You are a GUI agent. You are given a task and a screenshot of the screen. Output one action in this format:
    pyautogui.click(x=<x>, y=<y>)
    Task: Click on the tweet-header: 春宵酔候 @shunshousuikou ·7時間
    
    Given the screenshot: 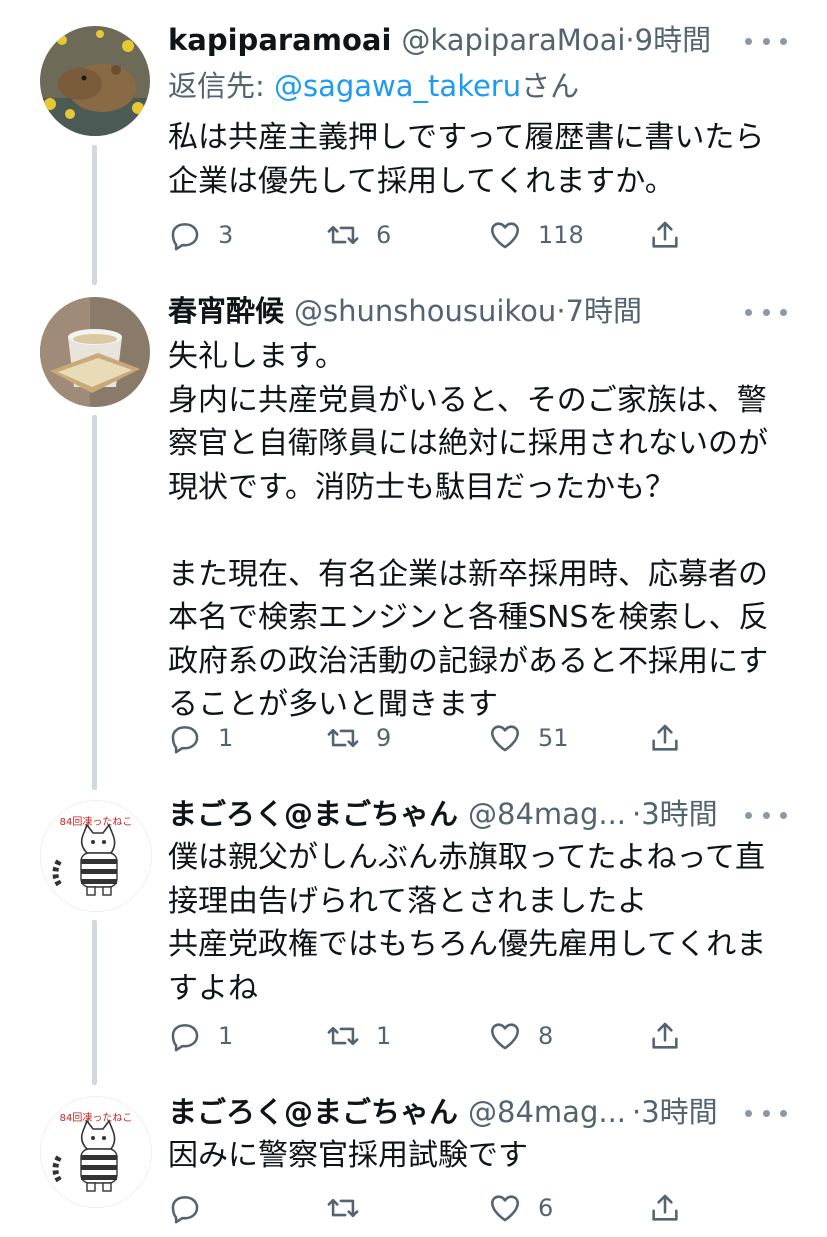 What is the action you would take?
    pyautogui.click(x=487, y=311)
    